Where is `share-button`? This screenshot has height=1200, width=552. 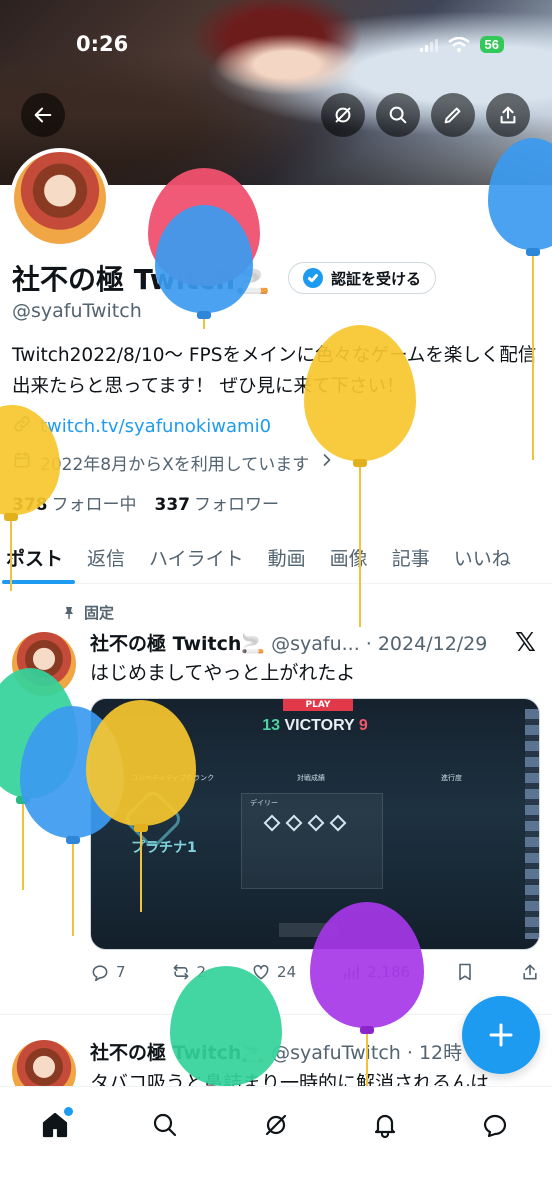 share-button is located at coordinates (508, 115).